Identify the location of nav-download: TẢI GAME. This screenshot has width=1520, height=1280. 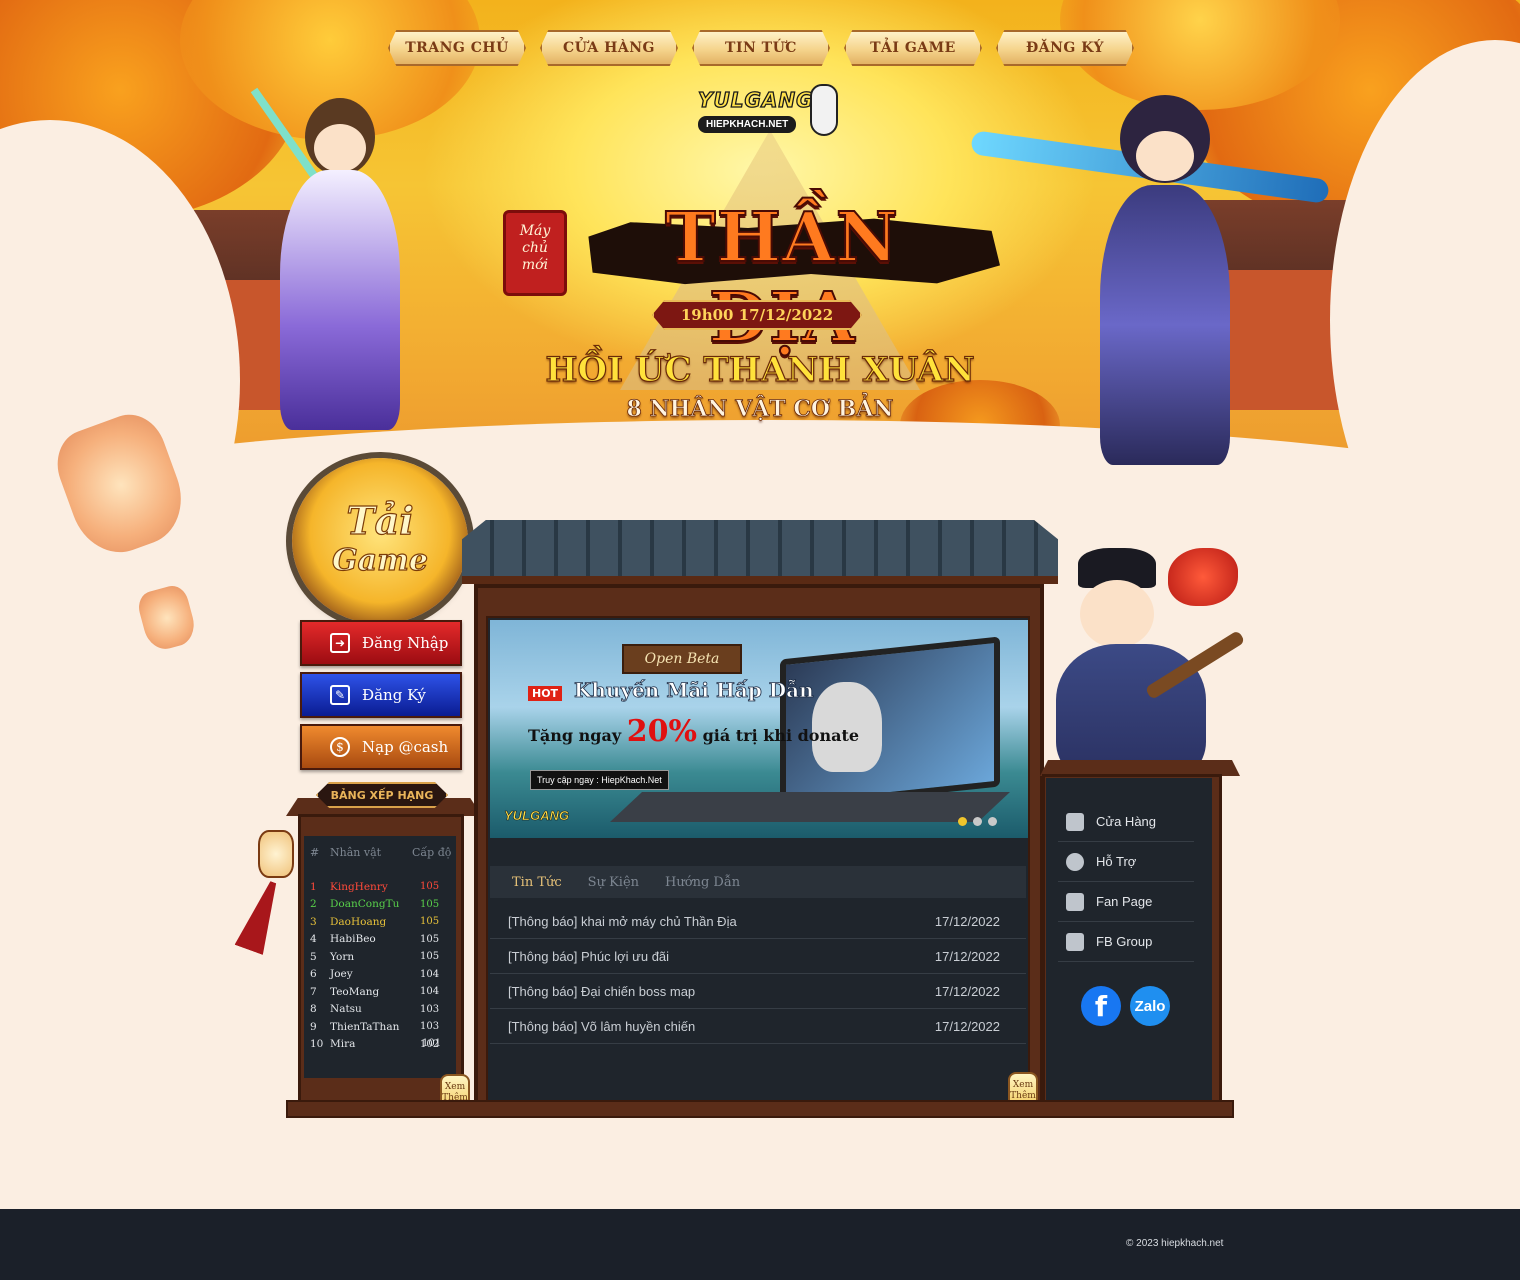
(913, 48).